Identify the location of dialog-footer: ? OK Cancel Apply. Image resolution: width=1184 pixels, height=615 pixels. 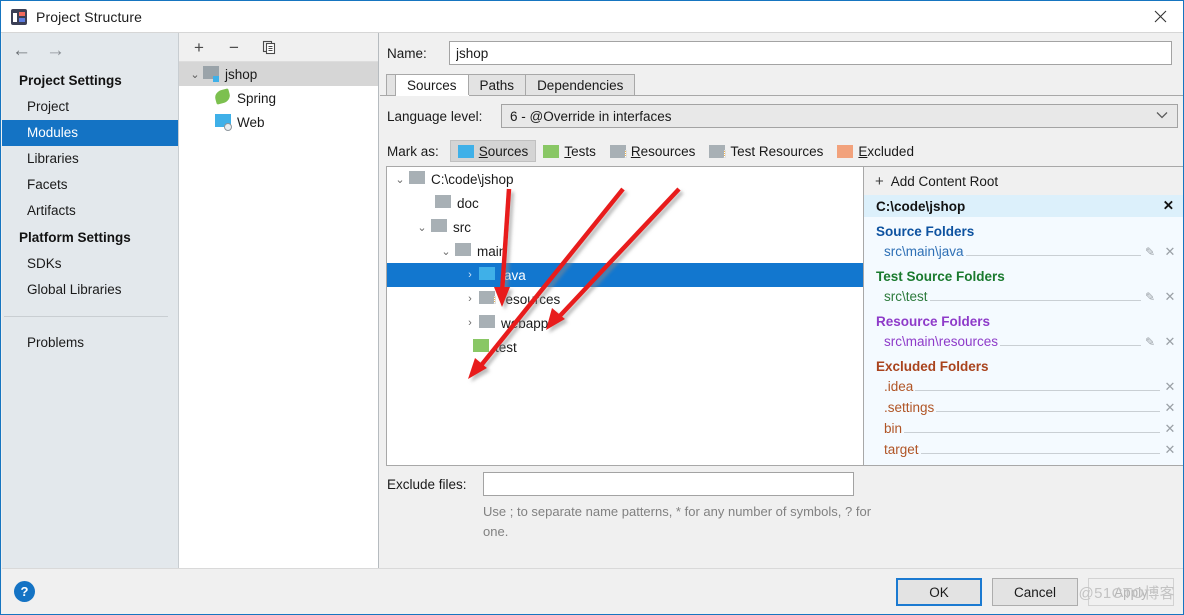
(592, 591).